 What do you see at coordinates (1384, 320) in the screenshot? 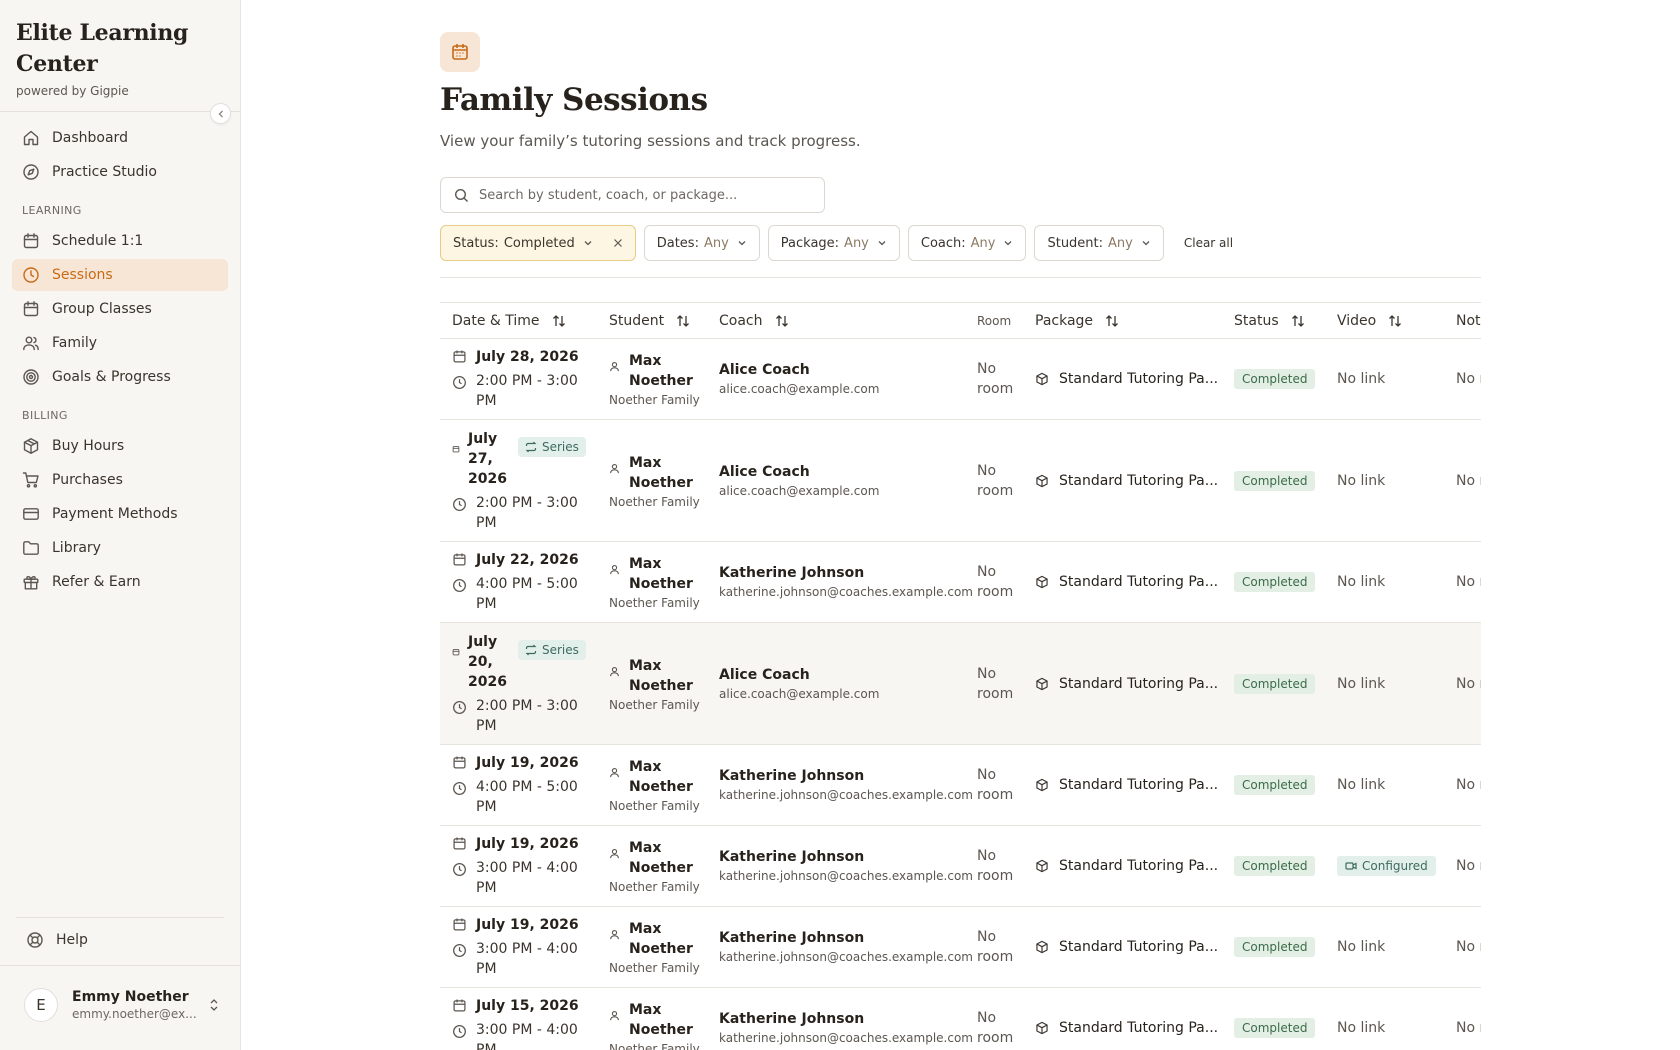
I see `col-header-video: Video` at bounding box center [1384, 320].